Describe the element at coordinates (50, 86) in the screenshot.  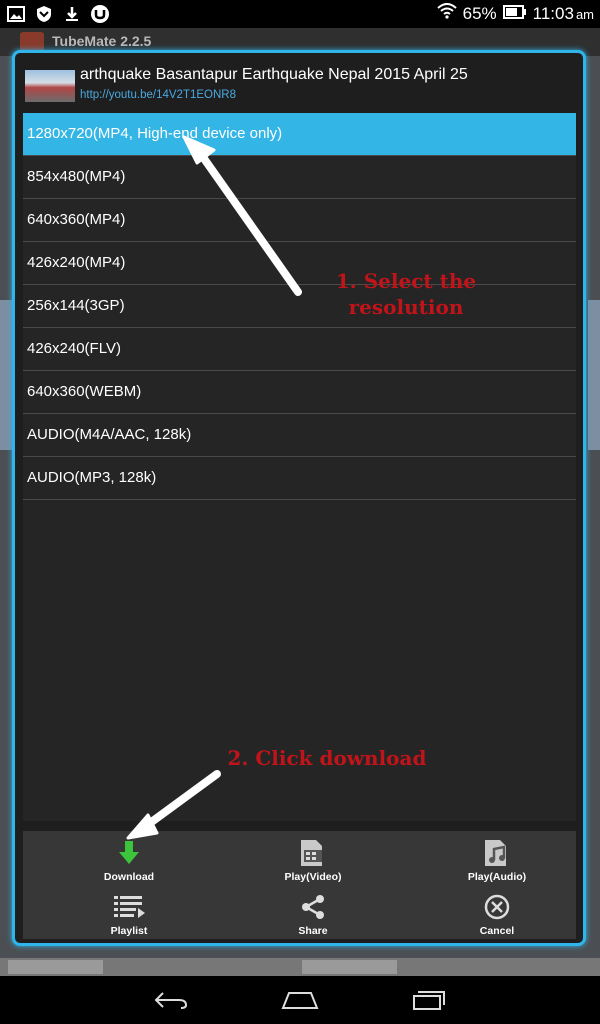
I see `video-thumbnail` at that location.